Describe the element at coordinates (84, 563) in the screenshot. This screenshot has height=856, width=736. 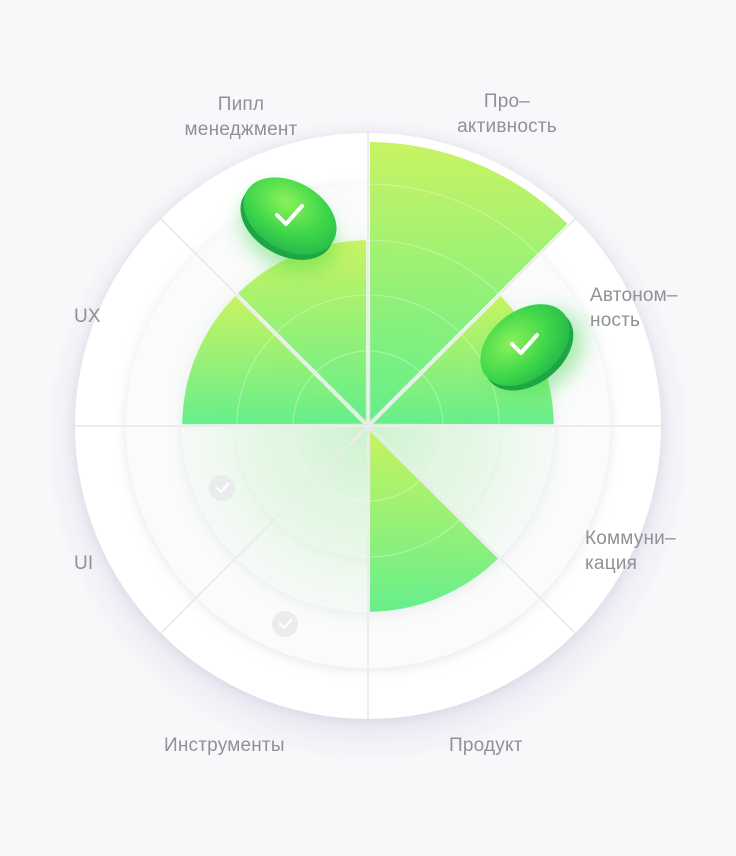
I see `category-label: UI` at that location.